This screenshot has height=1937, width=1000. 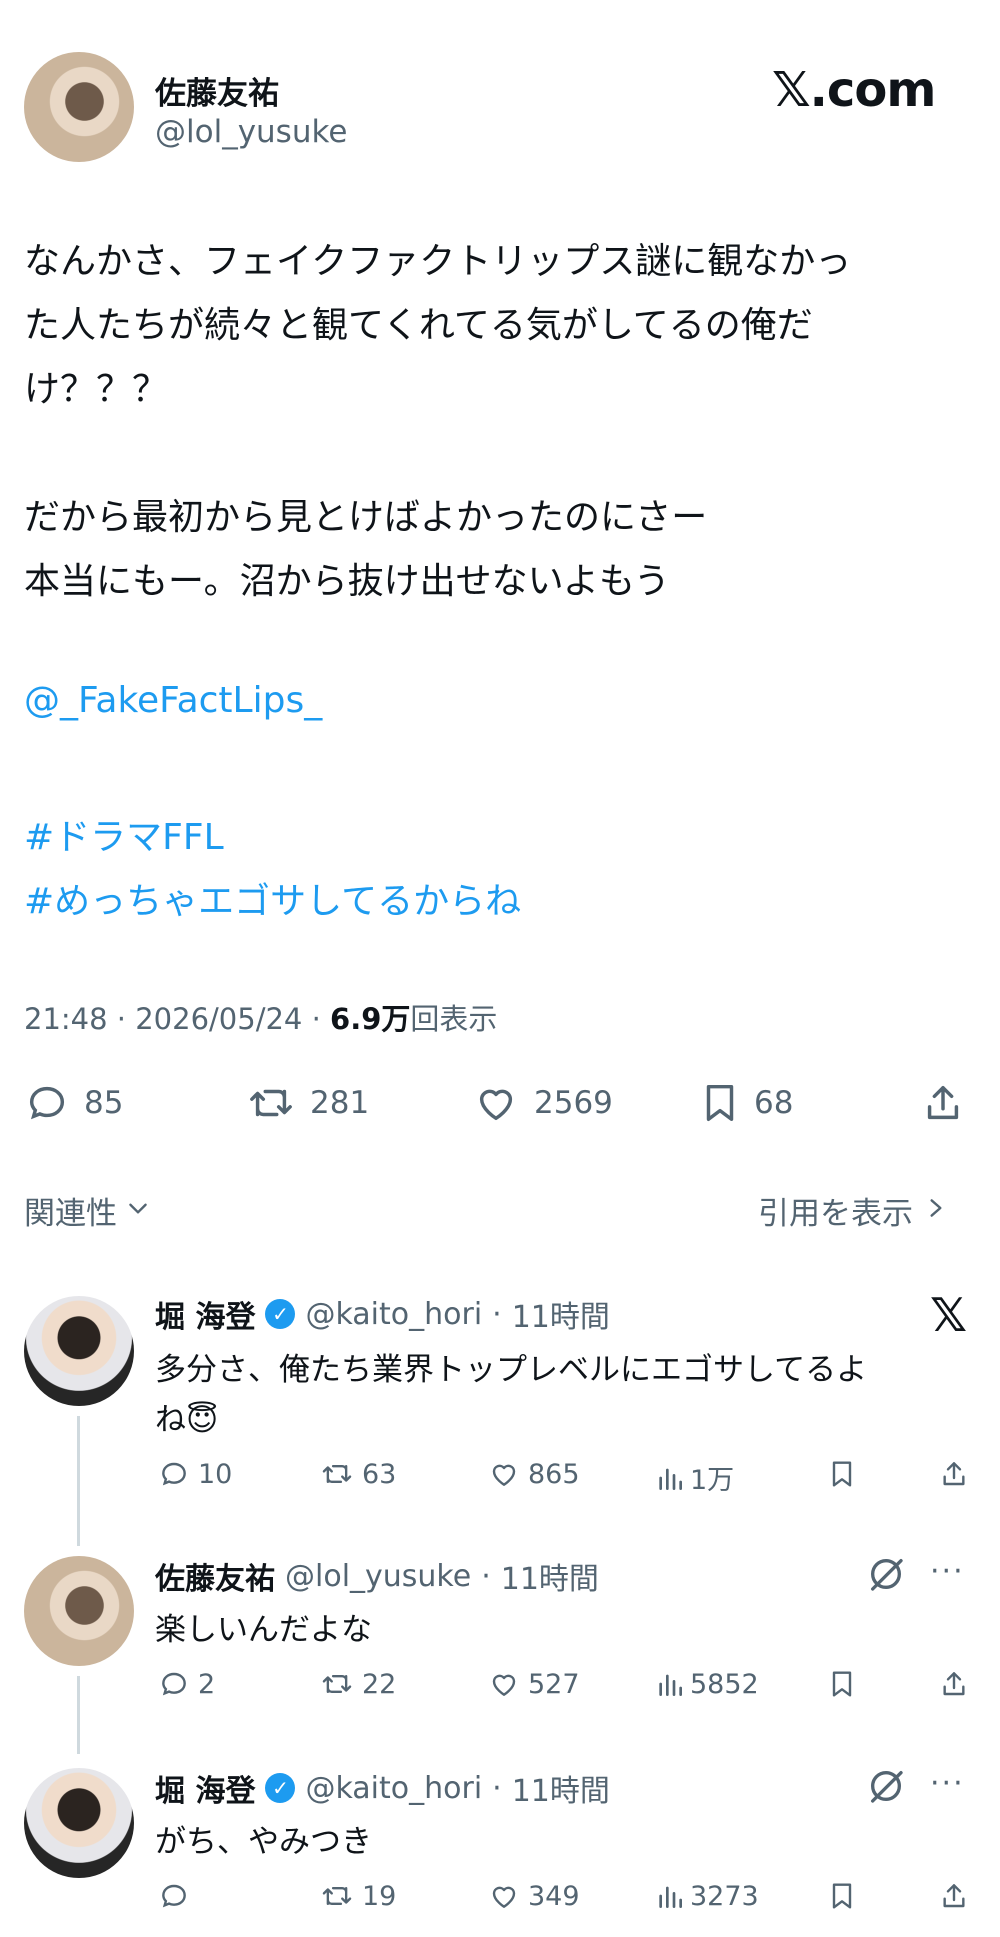 I want to click on thread-connector, so click(x=78, y=1481).